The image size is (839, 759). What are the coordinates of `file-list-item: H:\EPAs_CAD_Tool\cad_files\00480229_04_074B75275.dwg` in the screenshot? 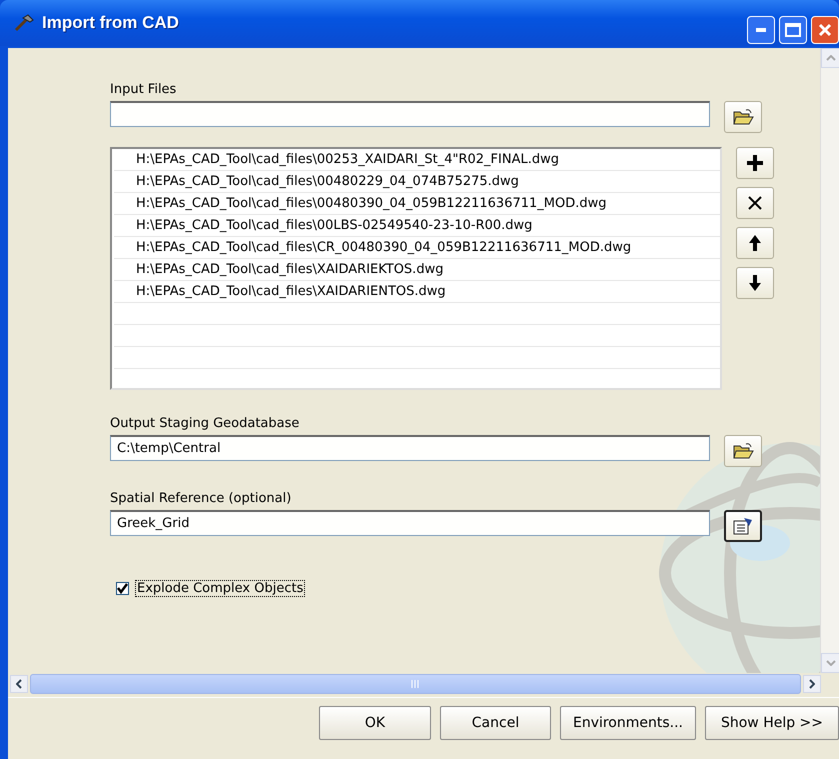 It's located at (417, 182).